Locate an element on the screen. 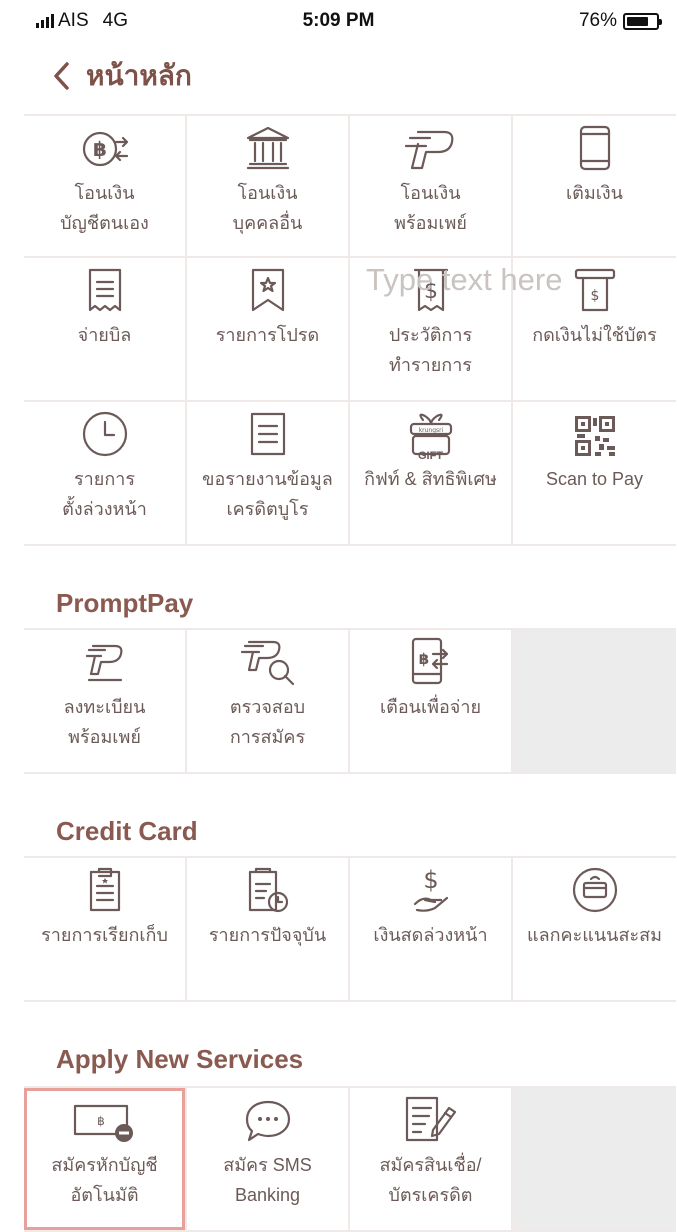 The width and height of the screenshot is (677, 1232). menu-tile-label: ตรวจสอบ การสมัคร is located at coordinates (267, 722).